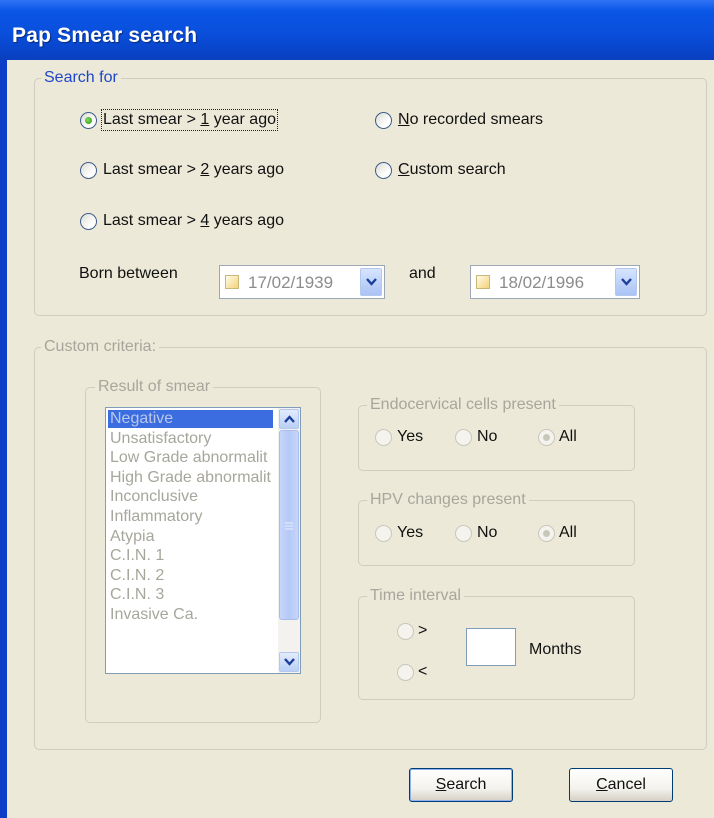  What do you see at coordinates (422, 273) in the screenshot?
I see `and-label: and` at bounding box center [422, 273].